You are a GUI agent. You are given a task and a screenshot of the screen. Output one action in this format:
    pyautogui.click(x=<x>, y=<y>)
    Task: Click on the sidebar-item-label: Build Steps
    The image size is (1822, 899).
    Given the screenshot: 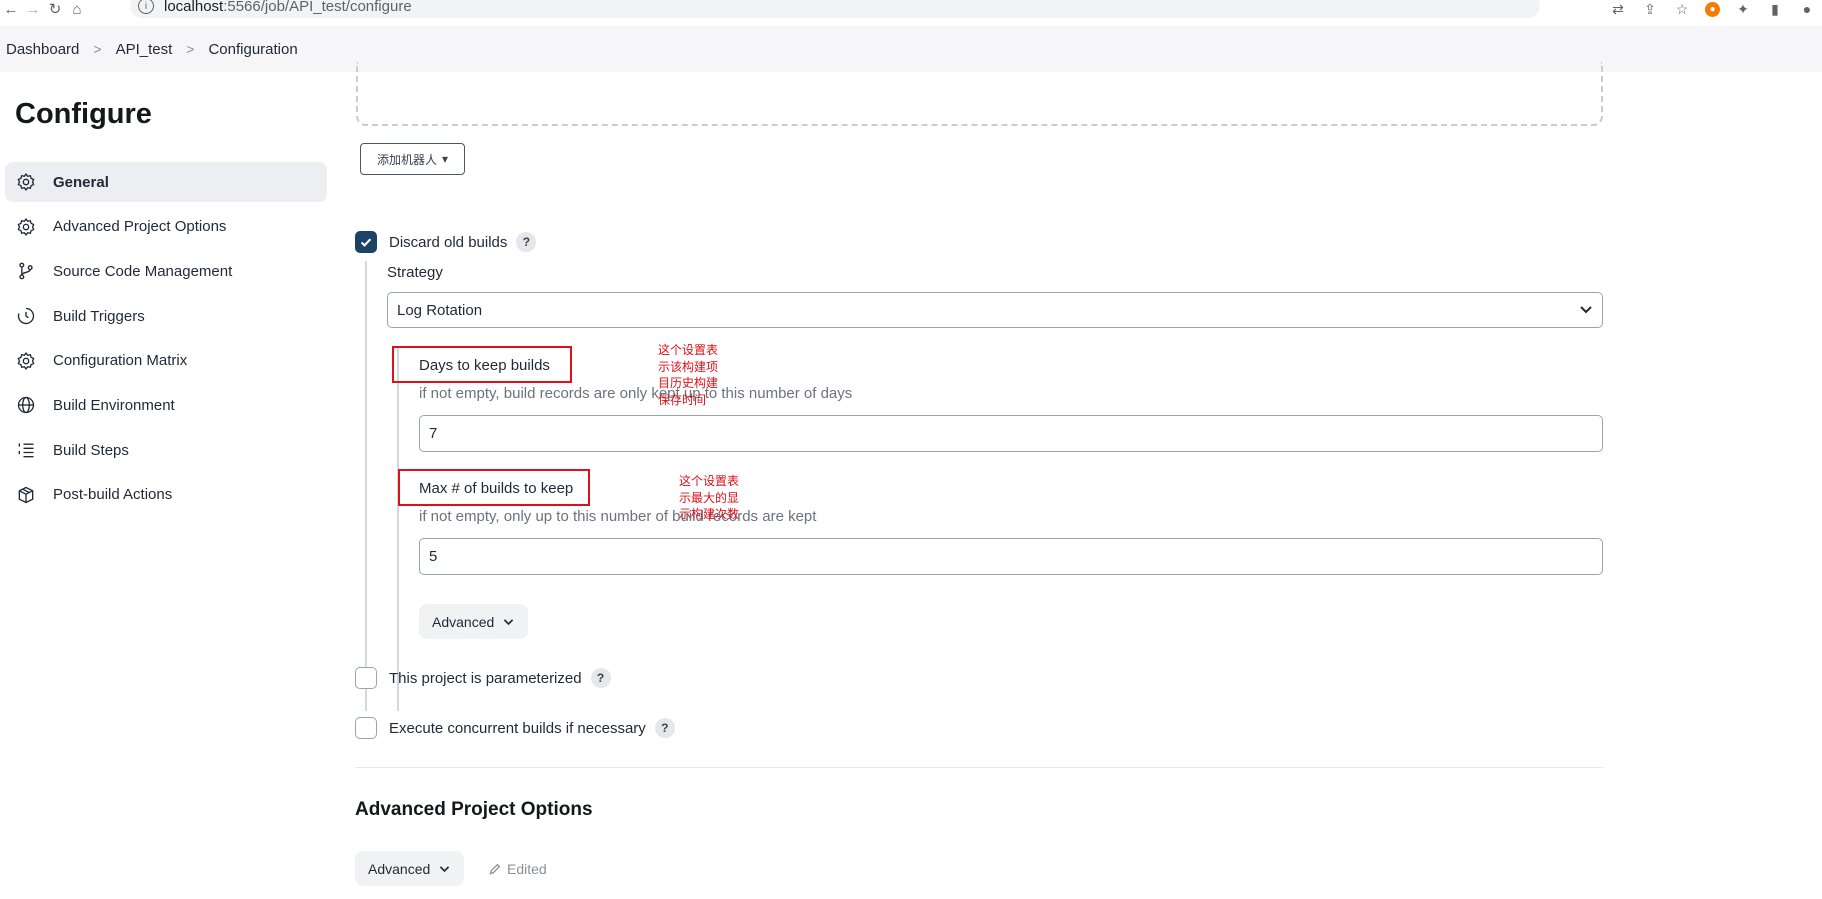 What is the action you would take?
    pyautogui.click(x=91, y=450)
    